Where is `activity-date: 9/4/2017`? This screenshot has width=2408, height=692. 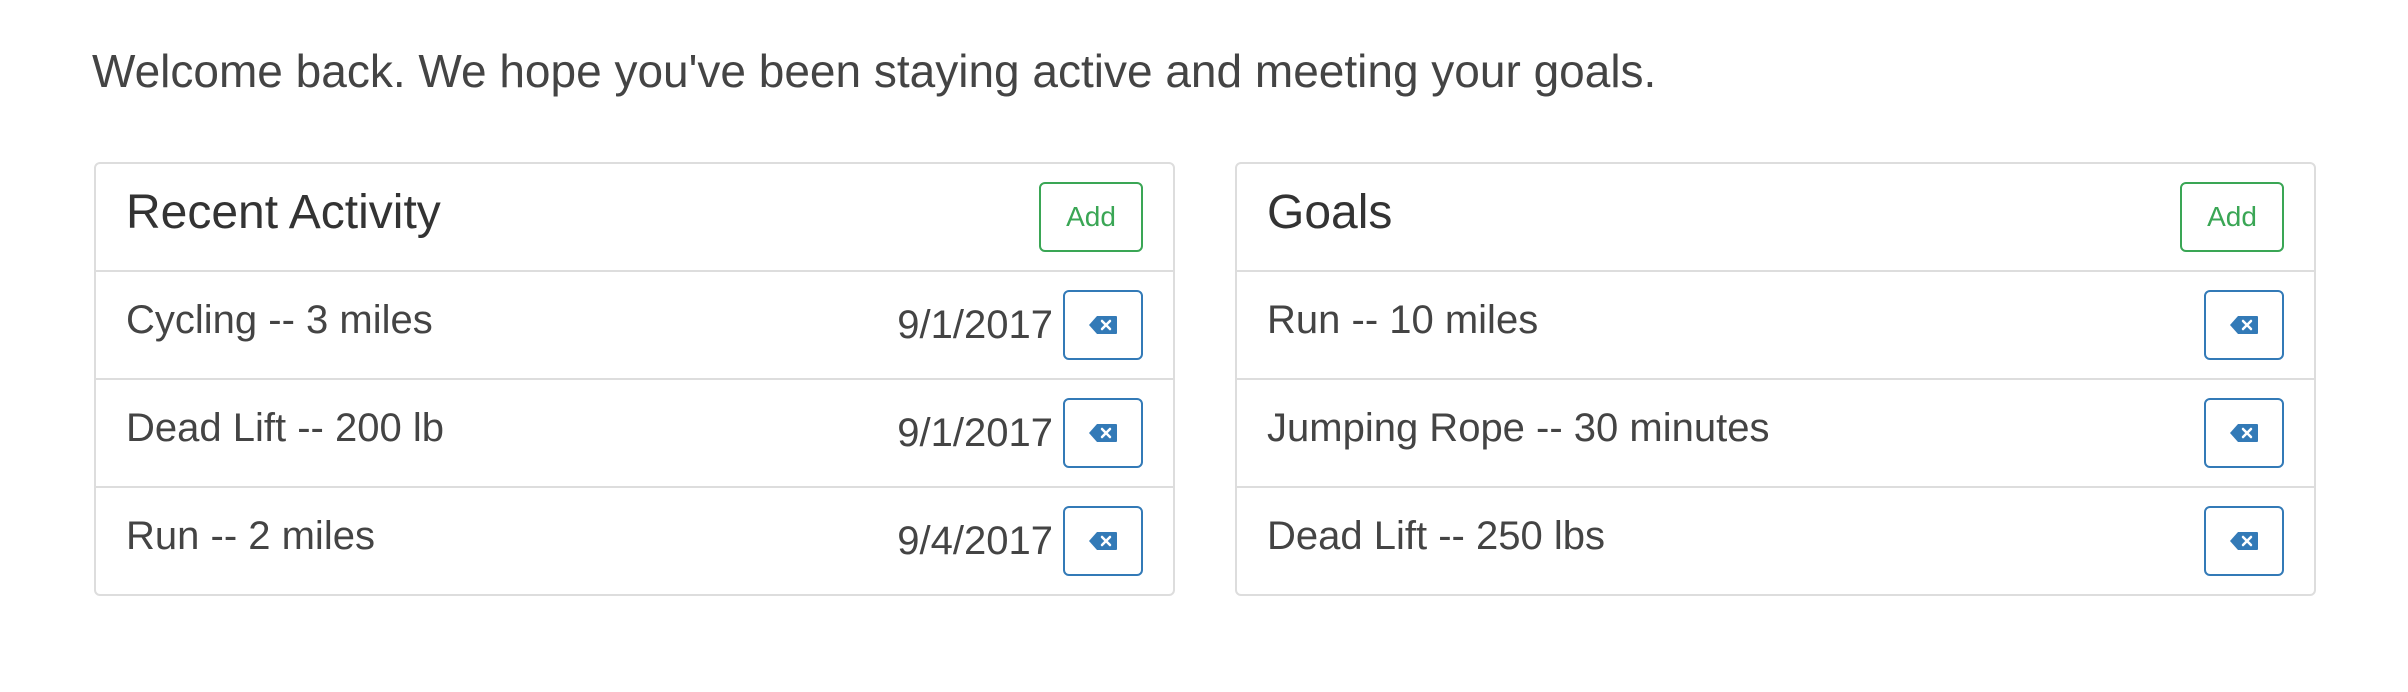 activity-date: 9/4/2017 is located at coordinates (975, 540).